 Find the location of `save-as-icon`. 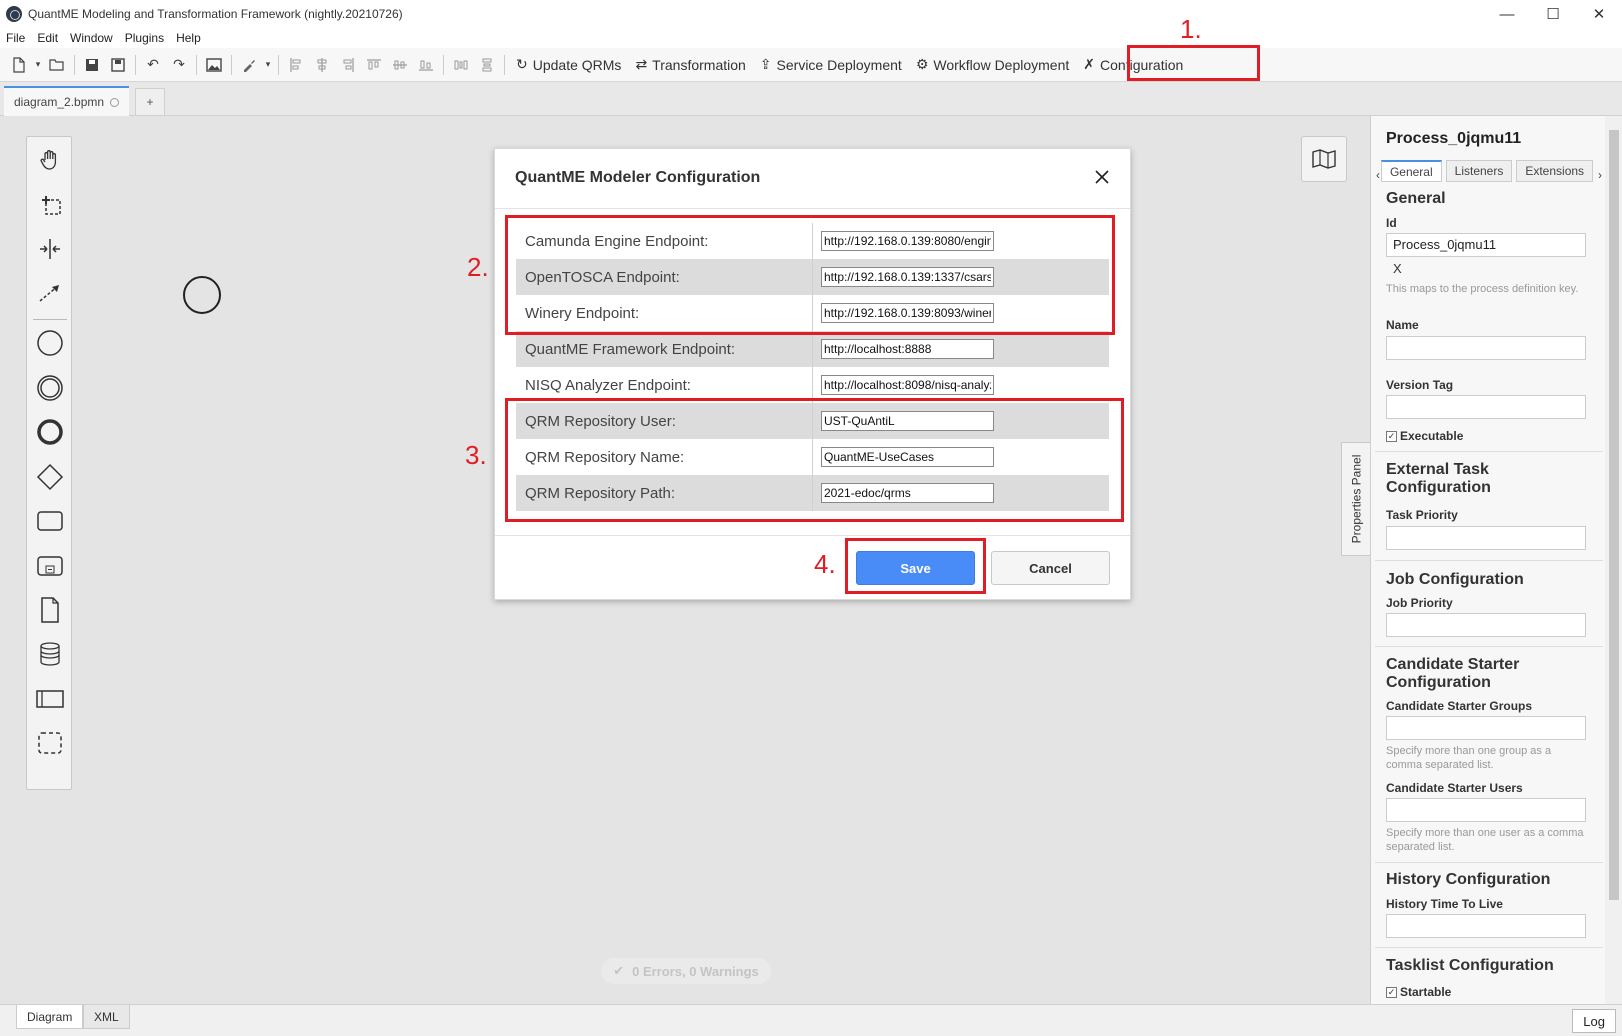

save-as-icon is located at coordinates (118, 65).